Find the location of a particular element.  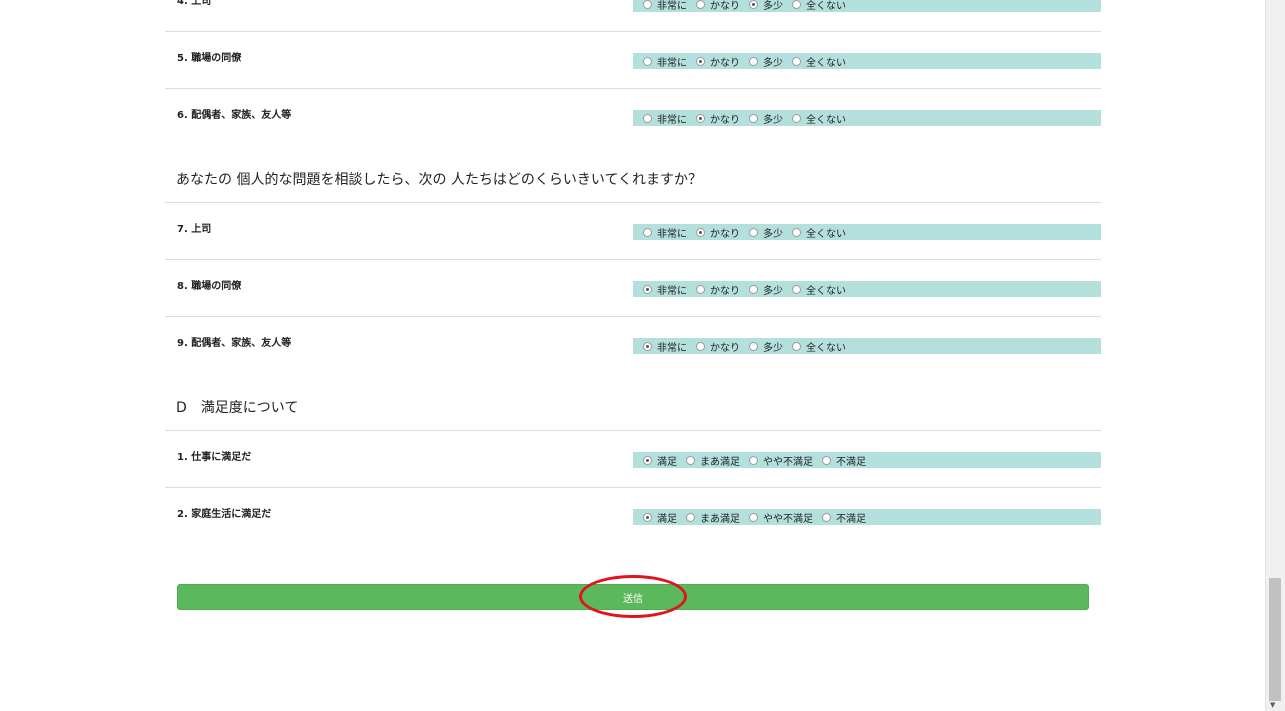

question-label: 9. 配偶者、家族、友人等 is located at coordinates (234, 343).